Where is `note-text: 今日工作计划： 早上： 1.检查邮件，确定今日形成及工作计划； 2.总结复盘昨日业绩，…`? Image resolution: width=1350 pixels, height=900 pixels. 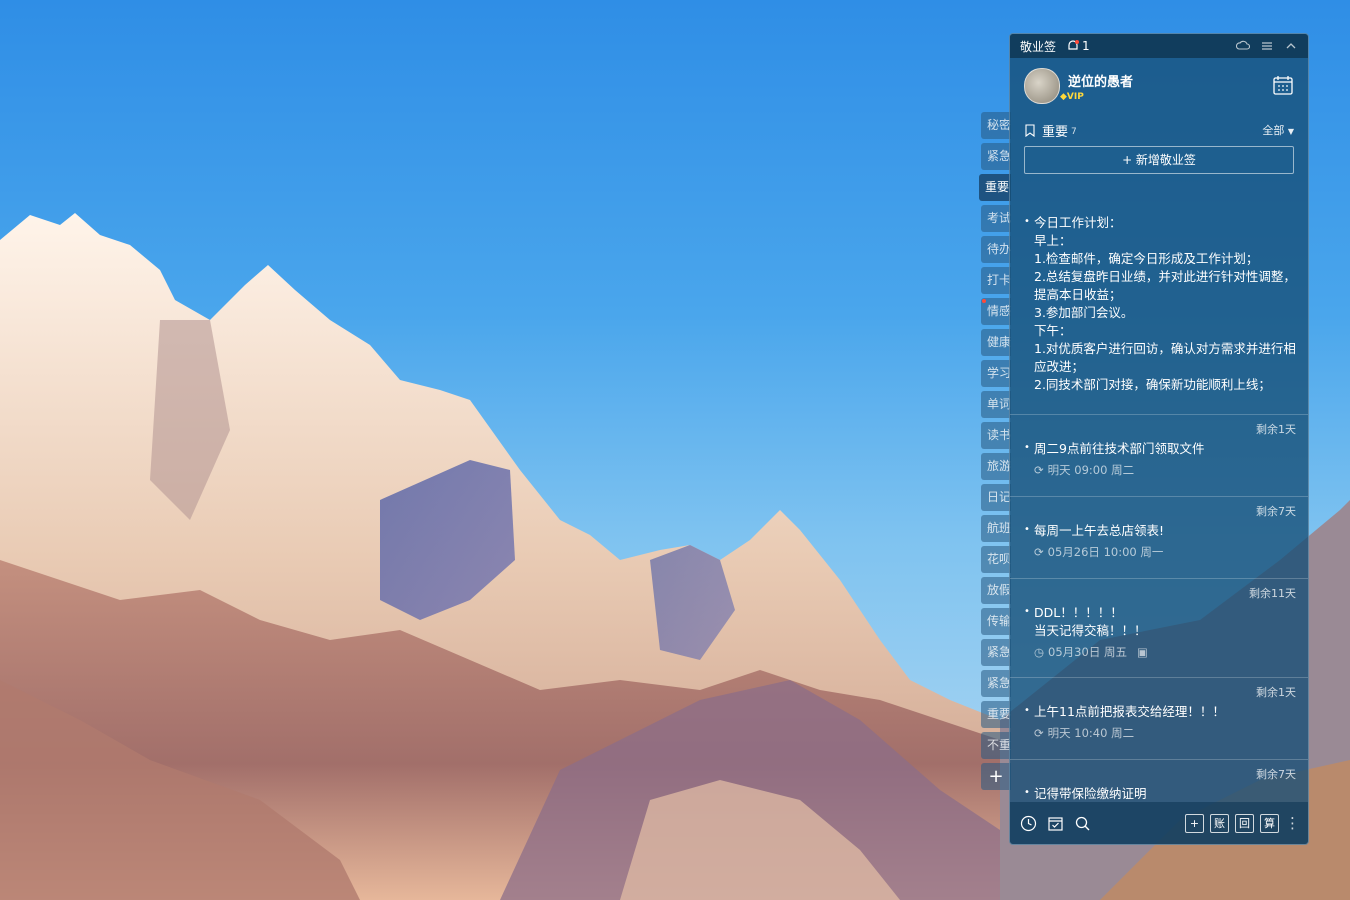
note-text: 今日工作计划： 早上： 1.检查邮件，确定今日形成及工作计划； 2.总结复盘昨日业绩，… is located at coordinates (1160, 303).